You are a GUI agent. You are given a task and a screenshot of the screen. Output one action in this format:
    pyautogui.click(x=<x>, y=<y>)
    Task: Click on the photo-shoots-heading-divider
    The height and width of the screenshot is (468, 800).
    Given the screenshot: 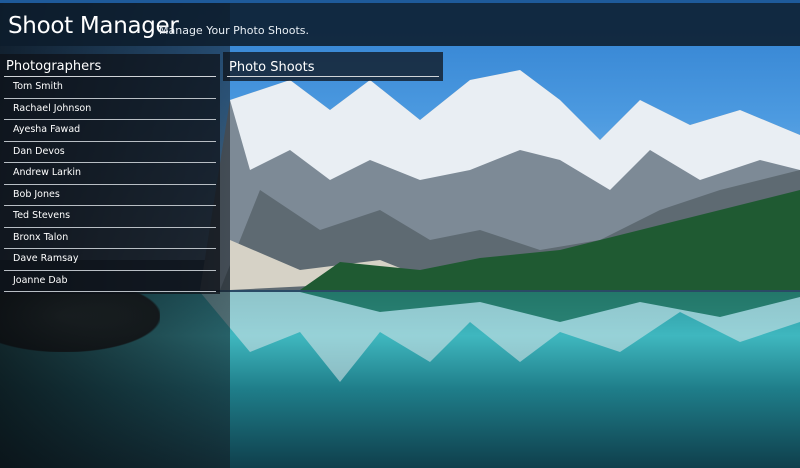 What is the action you would take?
    pyautogui.click(x=333, y=76)
    